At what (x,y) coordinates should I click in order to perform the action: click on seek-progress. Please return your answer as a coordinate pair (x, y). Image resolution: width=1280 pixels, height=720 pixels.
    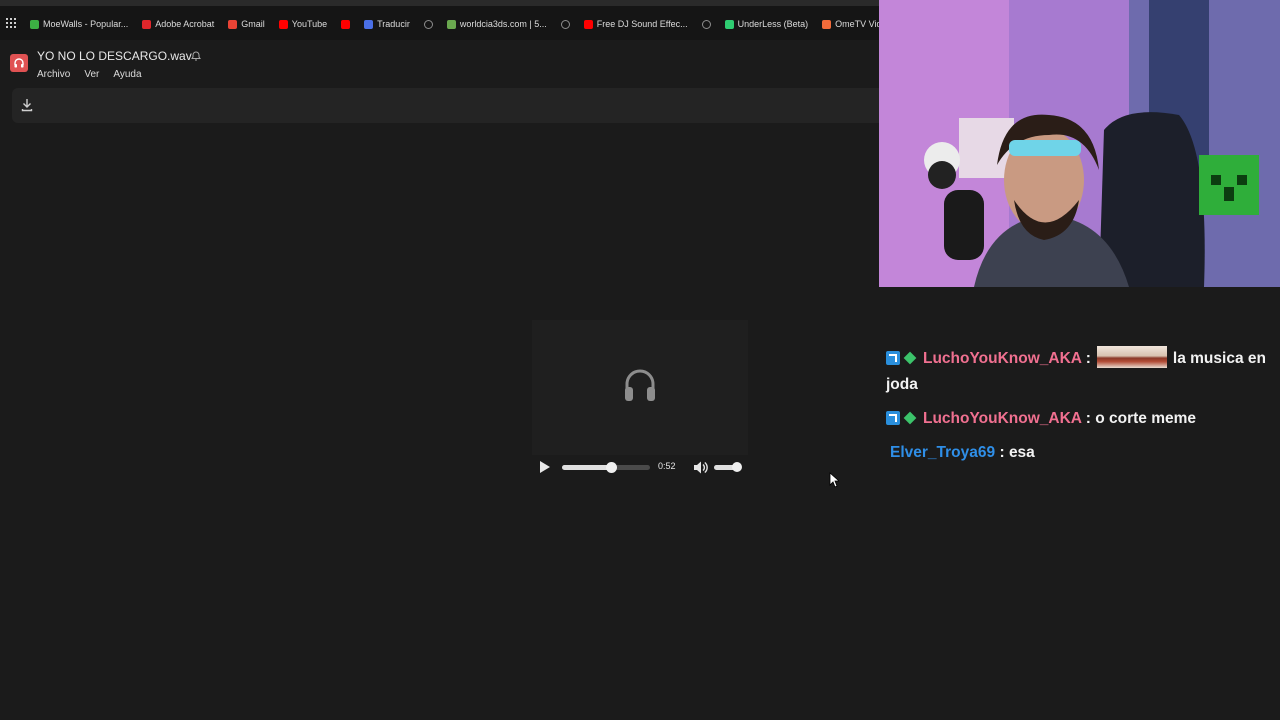
    Looking at the image, I should click on (587, 467).